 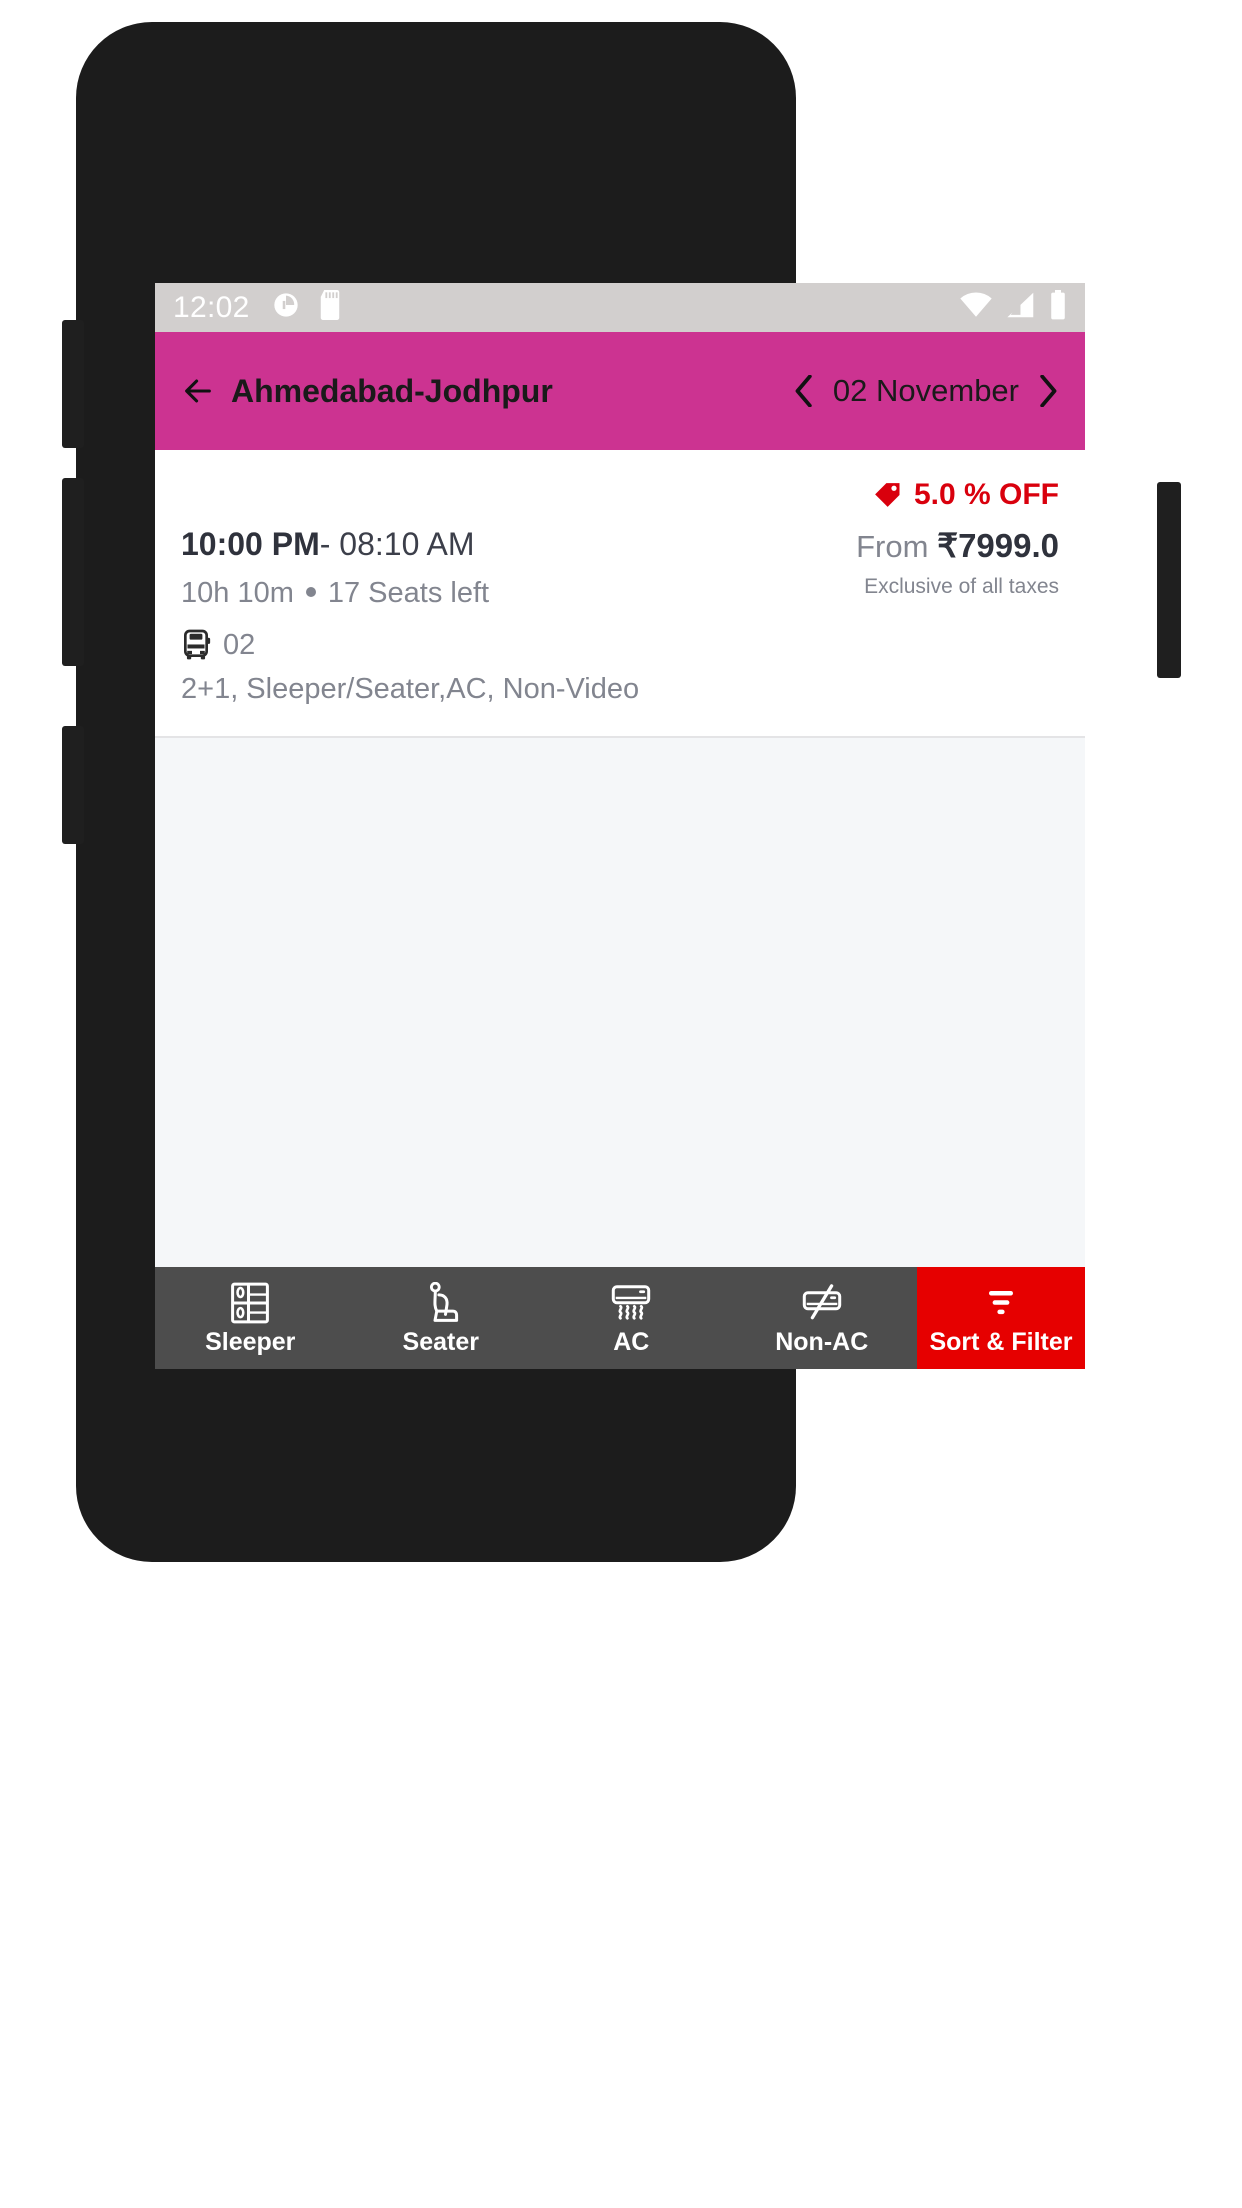 What do you see at coordinates (887, 495) in the screenshot?
I see `price-tag-icon` at bounding box center [887, 495].